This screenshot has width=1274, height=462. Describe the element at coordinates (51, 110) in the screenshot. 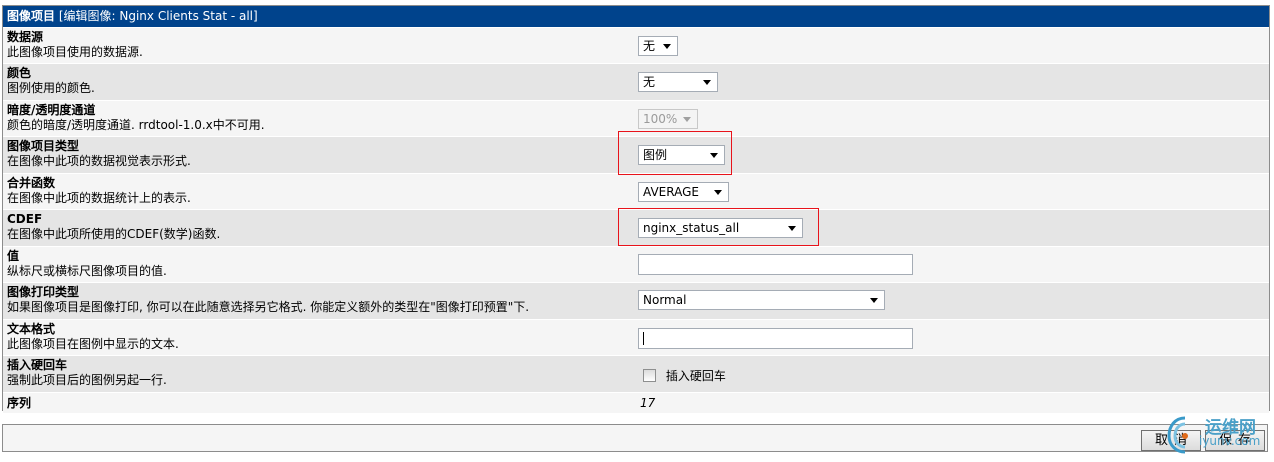

I see `opacity-label: 暗度/透明度通道` at that location.